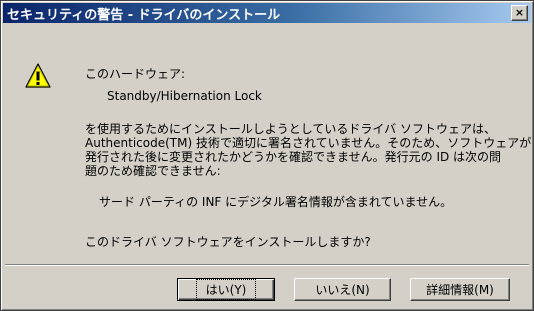 The height and width of the screenshot is (311, 534). I want to click on close-icon: ×, so click(519, 12).